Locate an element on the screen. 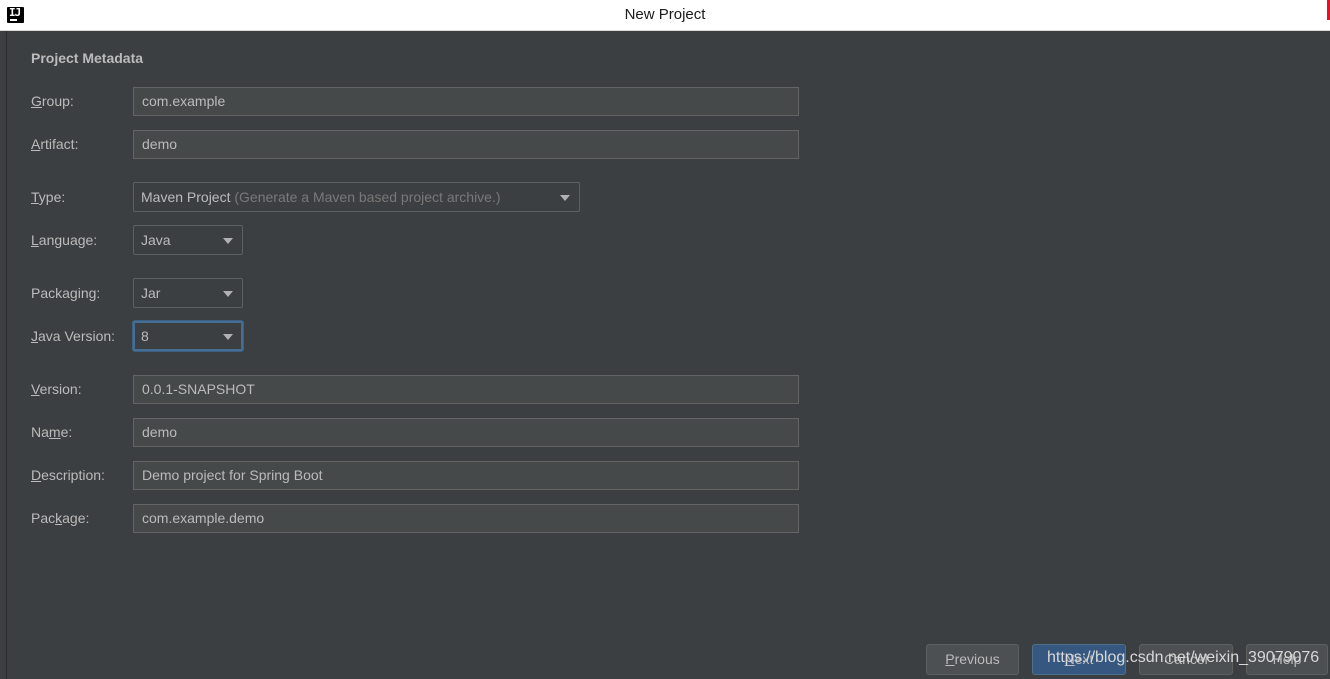  java-version-label: Java Version: is located at coordinates (73, 336).